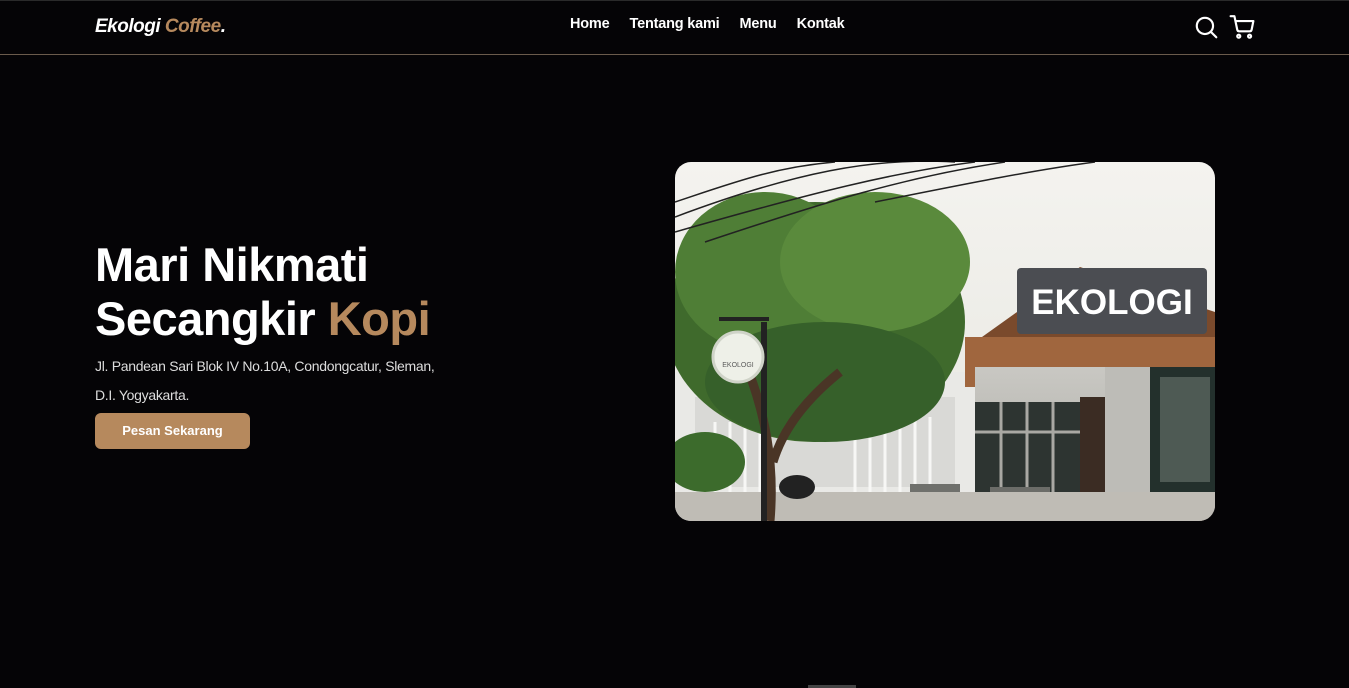 This screenshot has height=688, width=1349. What do you see at coordinates (675, 24) in the screenshot?
I see `nav-tentang-kami: Tentang kami` at bounding box center [675, 24].